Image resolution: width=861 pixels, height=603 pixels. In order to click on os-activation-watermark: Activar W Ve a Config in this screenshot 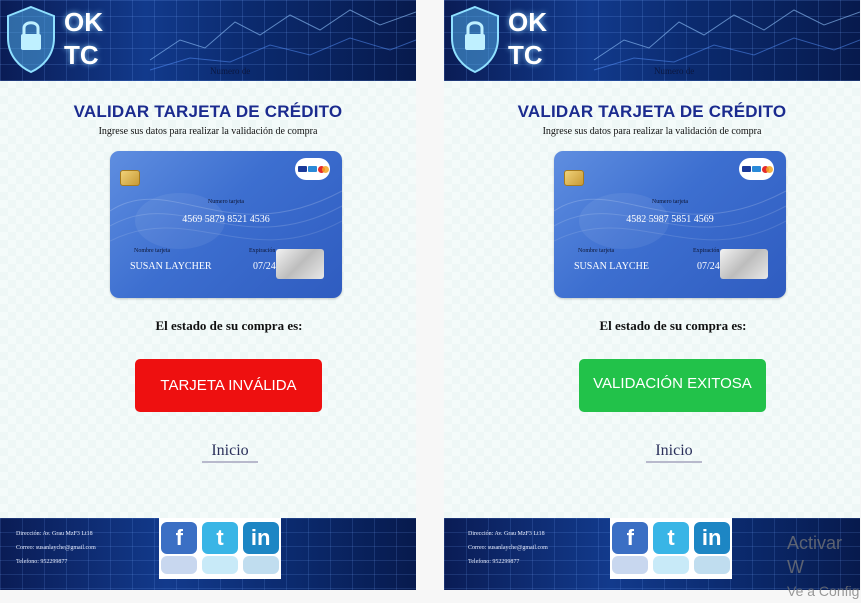, I will do `click(823, 566)`.